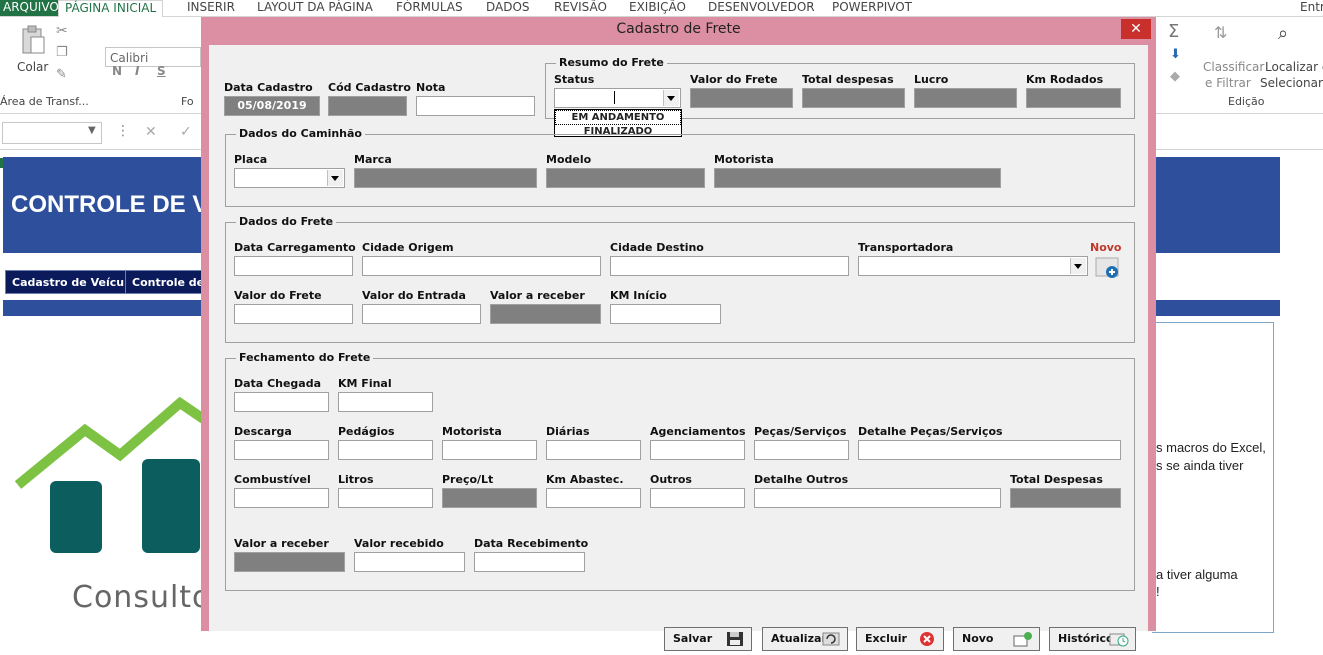 Image resolution: width=1323 pixels, height=655 pixels. What do you see at coordinates (799, 638) in the screenshot?
I see `update-button-label: Atualizar` at bounding box center [799, 638].